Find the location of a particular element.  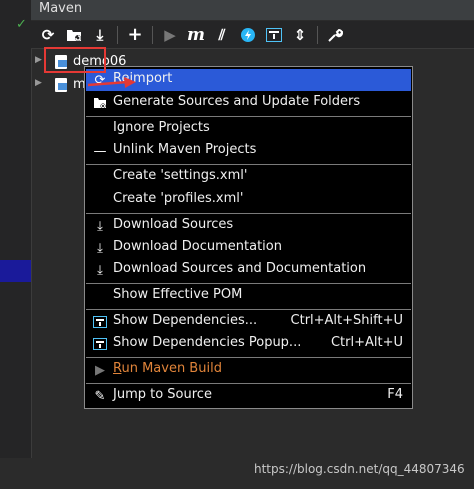

annotation-highlight-box is located at coordinates (75, 60).